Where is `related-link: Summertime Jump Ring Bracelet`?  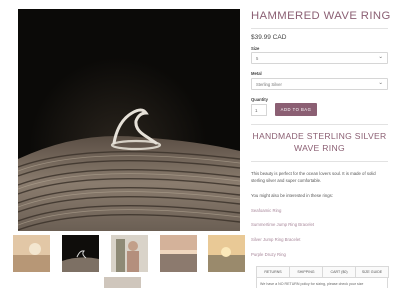
related-link: Summertime Jump Ring Bracelet is located at coordinates (282, 224).